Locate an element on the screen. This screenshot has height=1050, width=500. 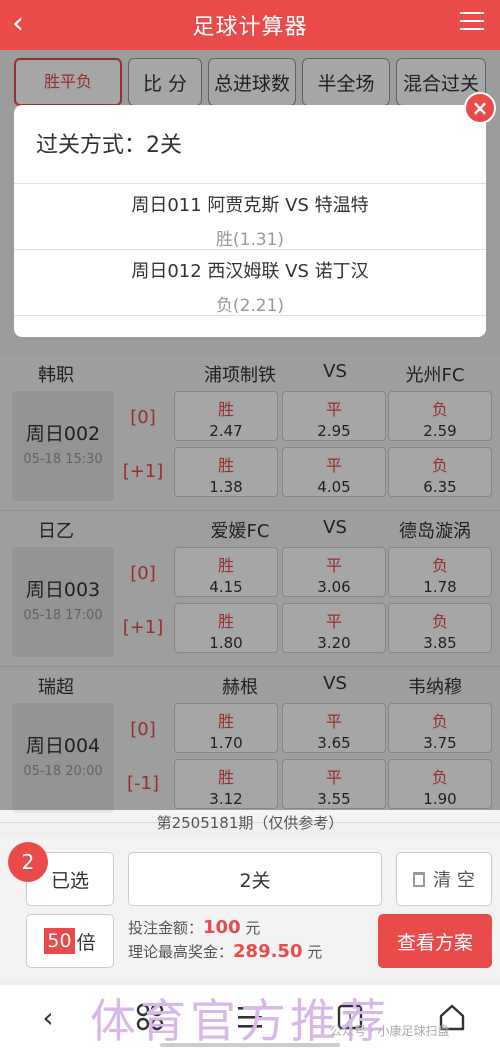
selection-match: 周日011 阿贾克斯 VS 特温特 is located at coordinates (250, 205).